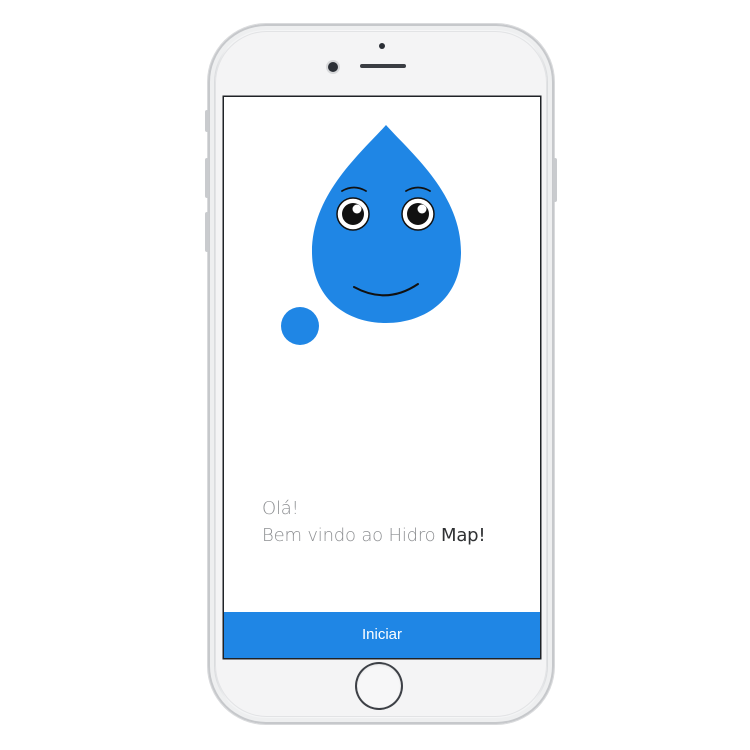 The image size is (750, 750). Describe the element at coordinates (280, 508) in the screenshot. I see `welcome-line-1: Olá!` at that location.